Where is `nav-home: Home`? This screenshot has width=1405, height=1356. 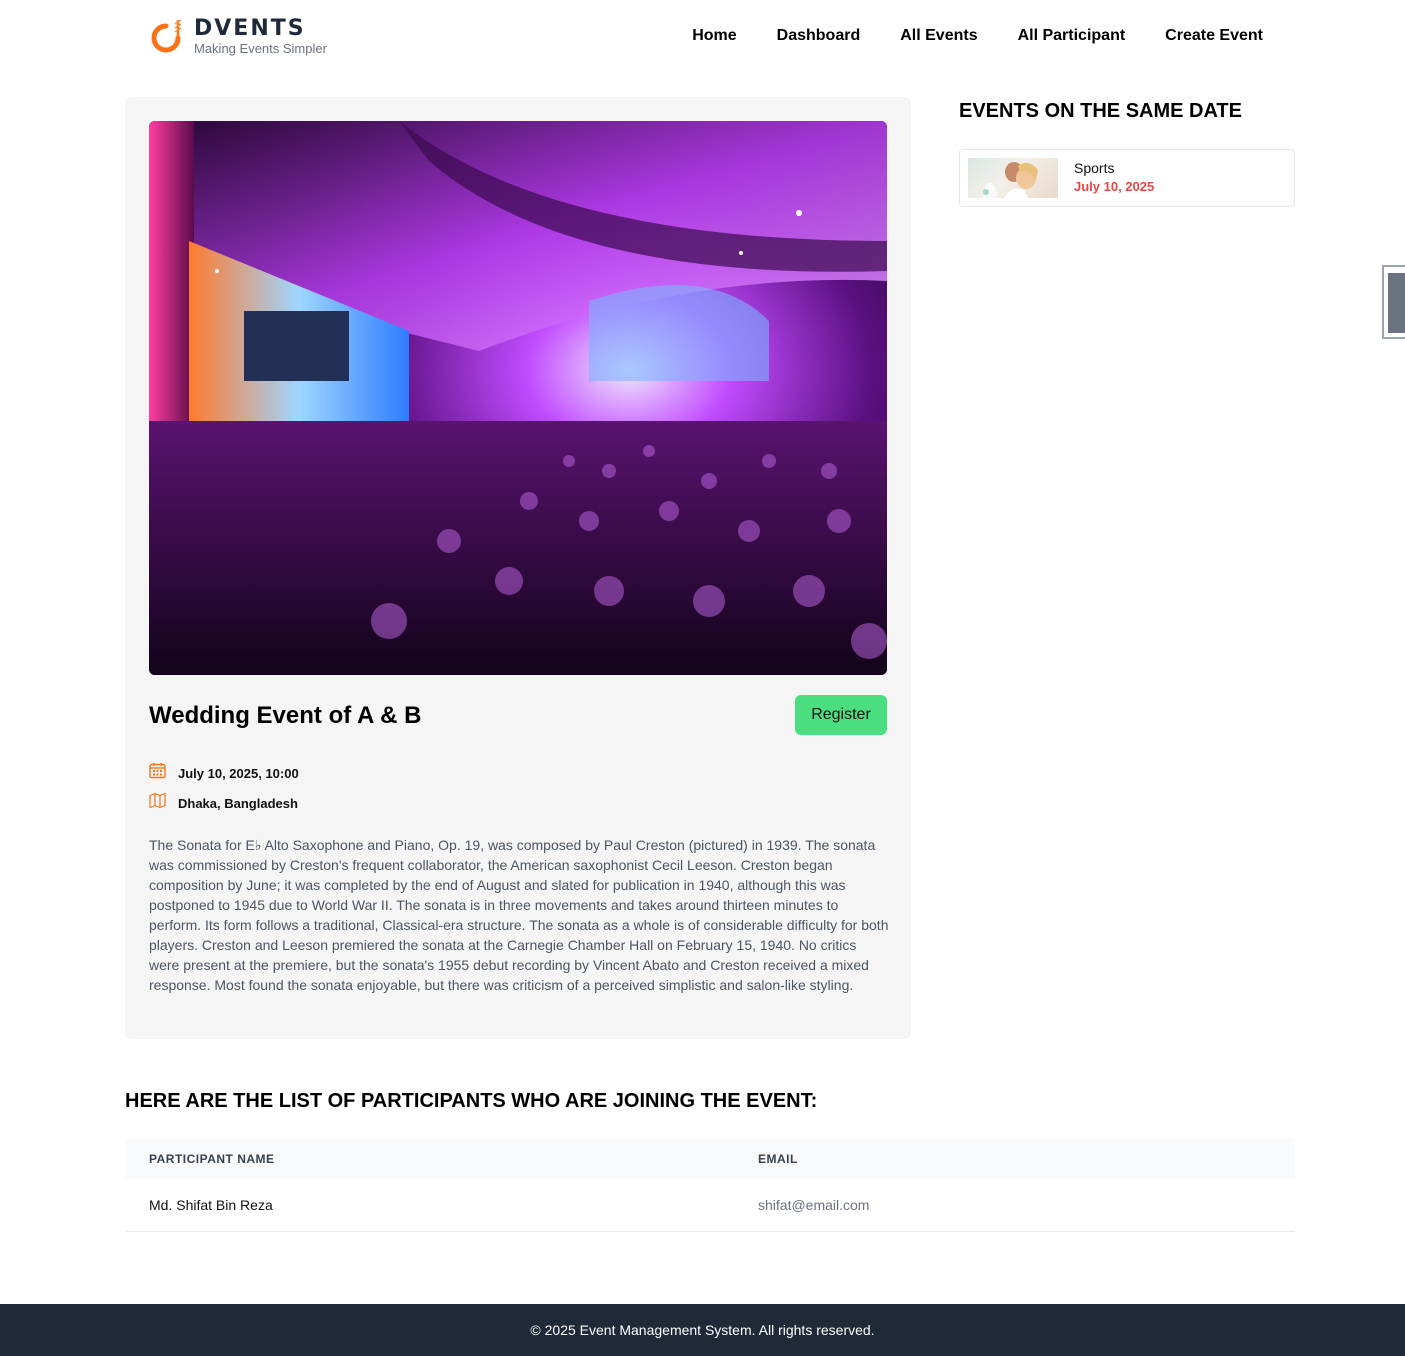
nav-home: Home is located at coordinates (714, 36).